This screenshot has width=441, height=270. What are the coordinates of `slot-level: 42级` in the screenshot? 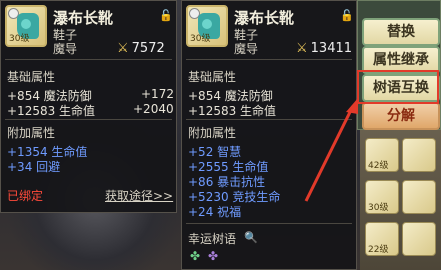 It's located at (378, 166).